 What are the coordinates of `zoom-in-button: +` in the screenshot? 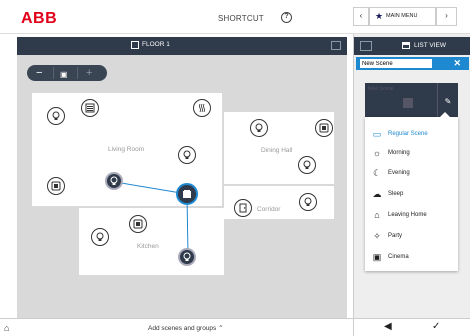 It's located at (89, 73).